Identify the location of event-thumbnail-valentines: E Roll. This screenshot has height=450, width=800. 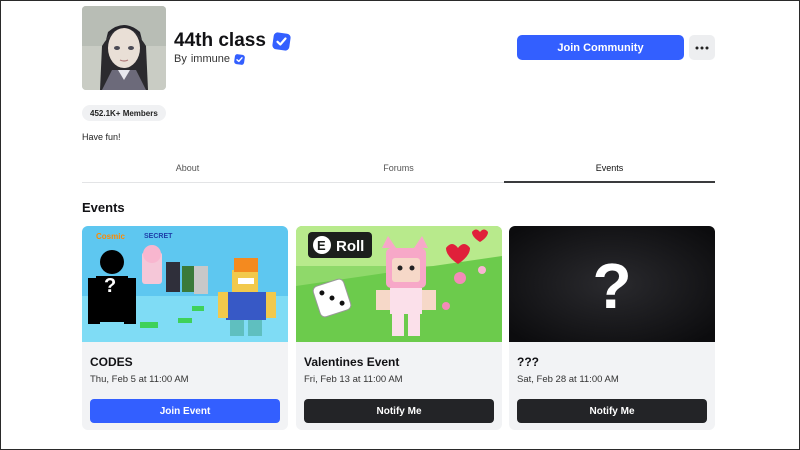
(399, 284).